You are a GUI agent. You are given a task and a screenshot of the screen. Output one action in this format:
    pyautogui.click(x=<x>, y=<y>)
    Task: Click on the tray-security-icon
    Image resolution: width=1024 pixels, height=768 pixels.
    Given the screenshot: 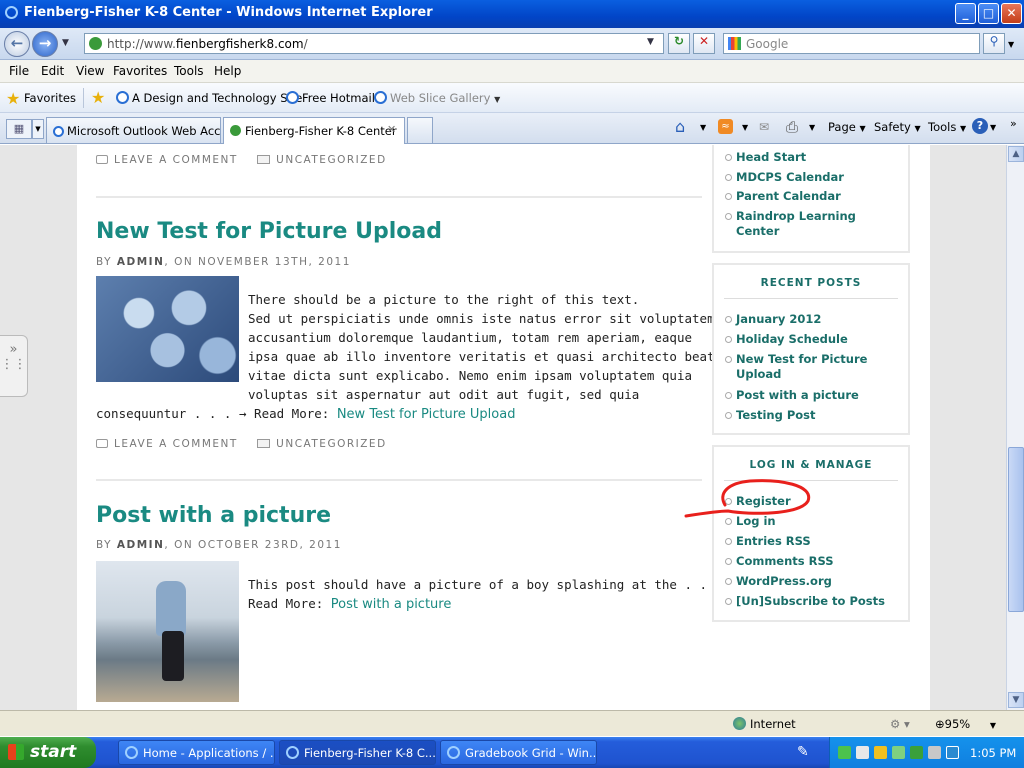 What is the action you would take?
    pyautogui.click(x=916, y=752)
    